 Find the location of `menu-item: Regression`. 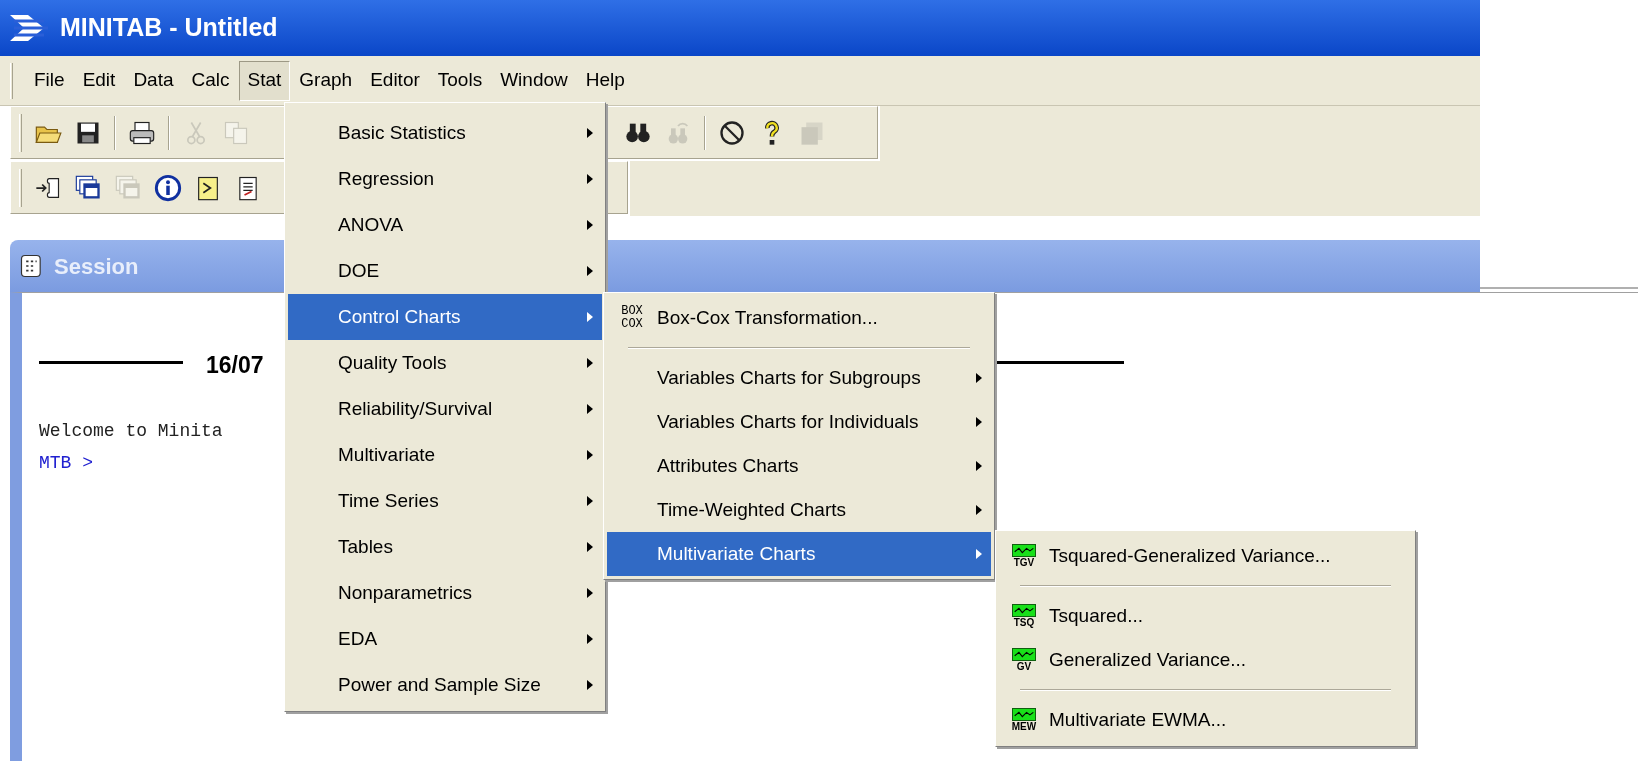

menu-item: Regression is located at coordinates (445, 179).